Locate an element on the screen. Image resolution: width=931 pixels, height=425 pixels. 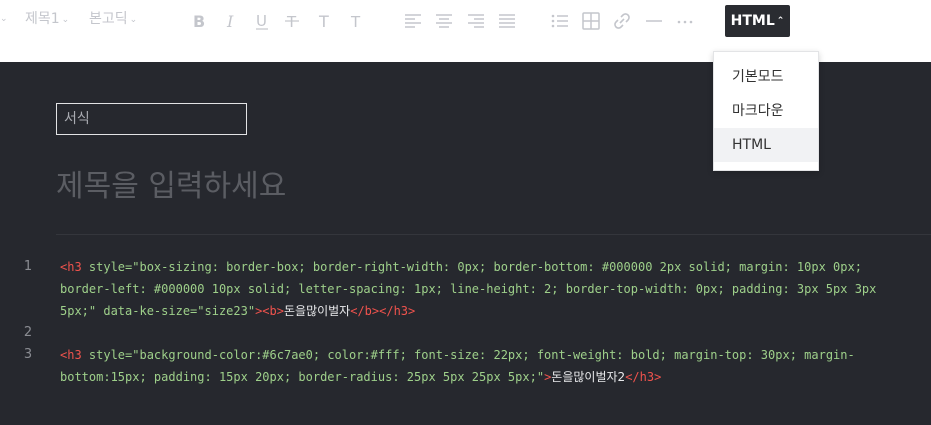
divider is located at coordinates (493, 234).